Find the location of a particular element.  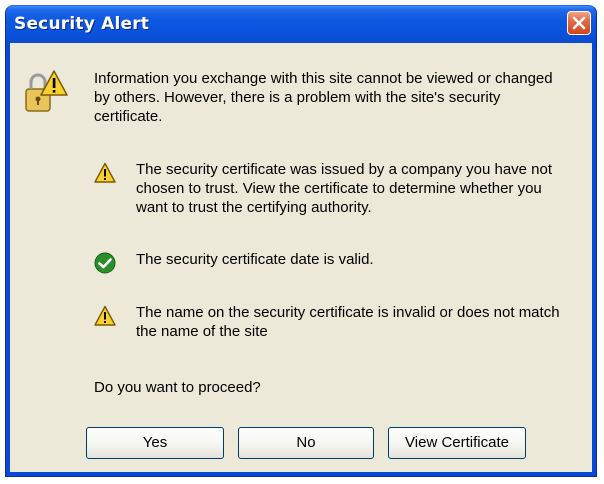

checkmark-icon is located at coordinates (105, 263).